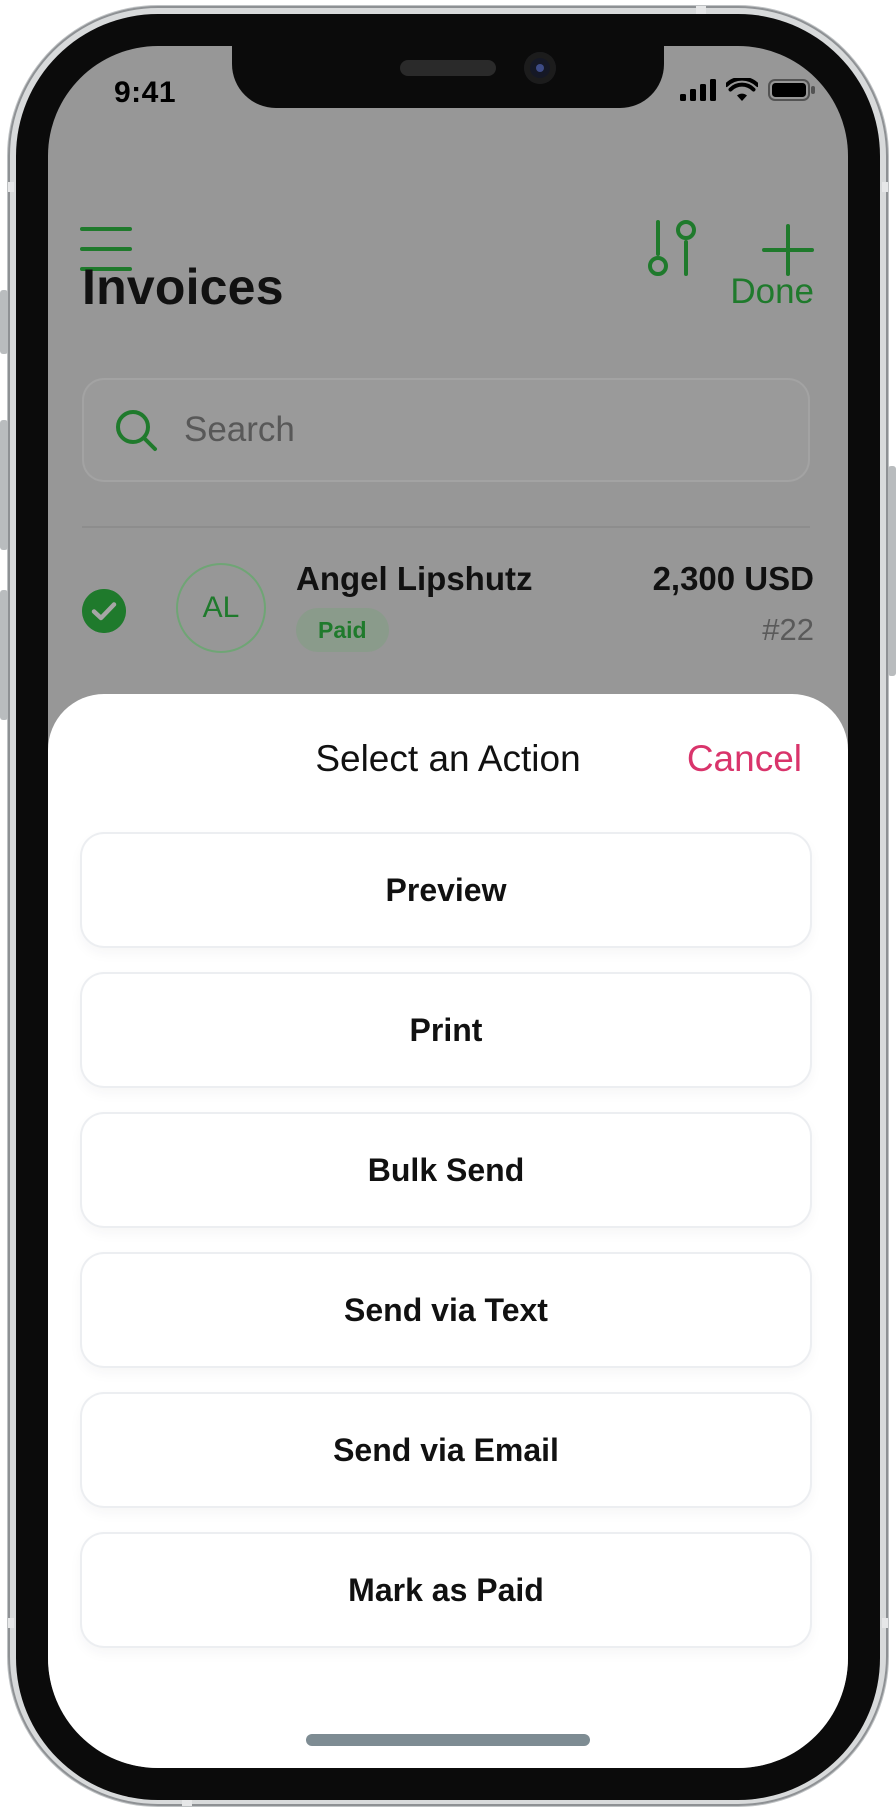 The width and height of the screenshot is (896, 1812). What do you see at coordinates (446, 527) in the screenshot?
I see `list-divider` at bounding box center [446, 527].